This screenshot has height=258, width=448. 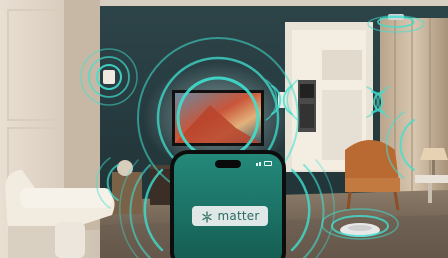 What do you see at coordinates (238, 216) in the screenshot?
I see `matter-label: matter` at bounding box center [238, 216].